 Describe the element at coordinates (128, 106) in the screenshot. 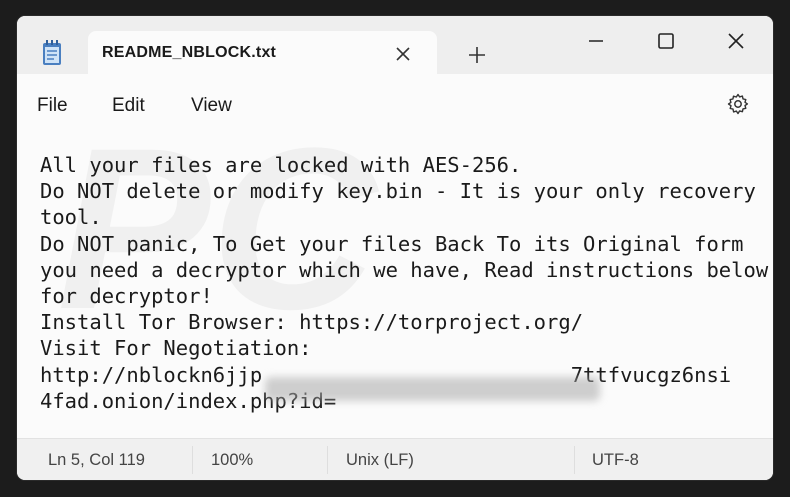

I see `menu-edit: Edit` at that location.